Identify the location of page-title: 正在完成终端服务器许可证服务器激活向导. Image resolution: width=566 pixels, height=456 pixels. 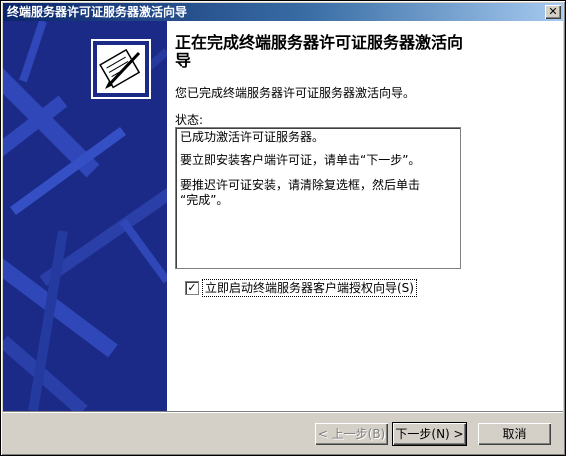
(319, 51).